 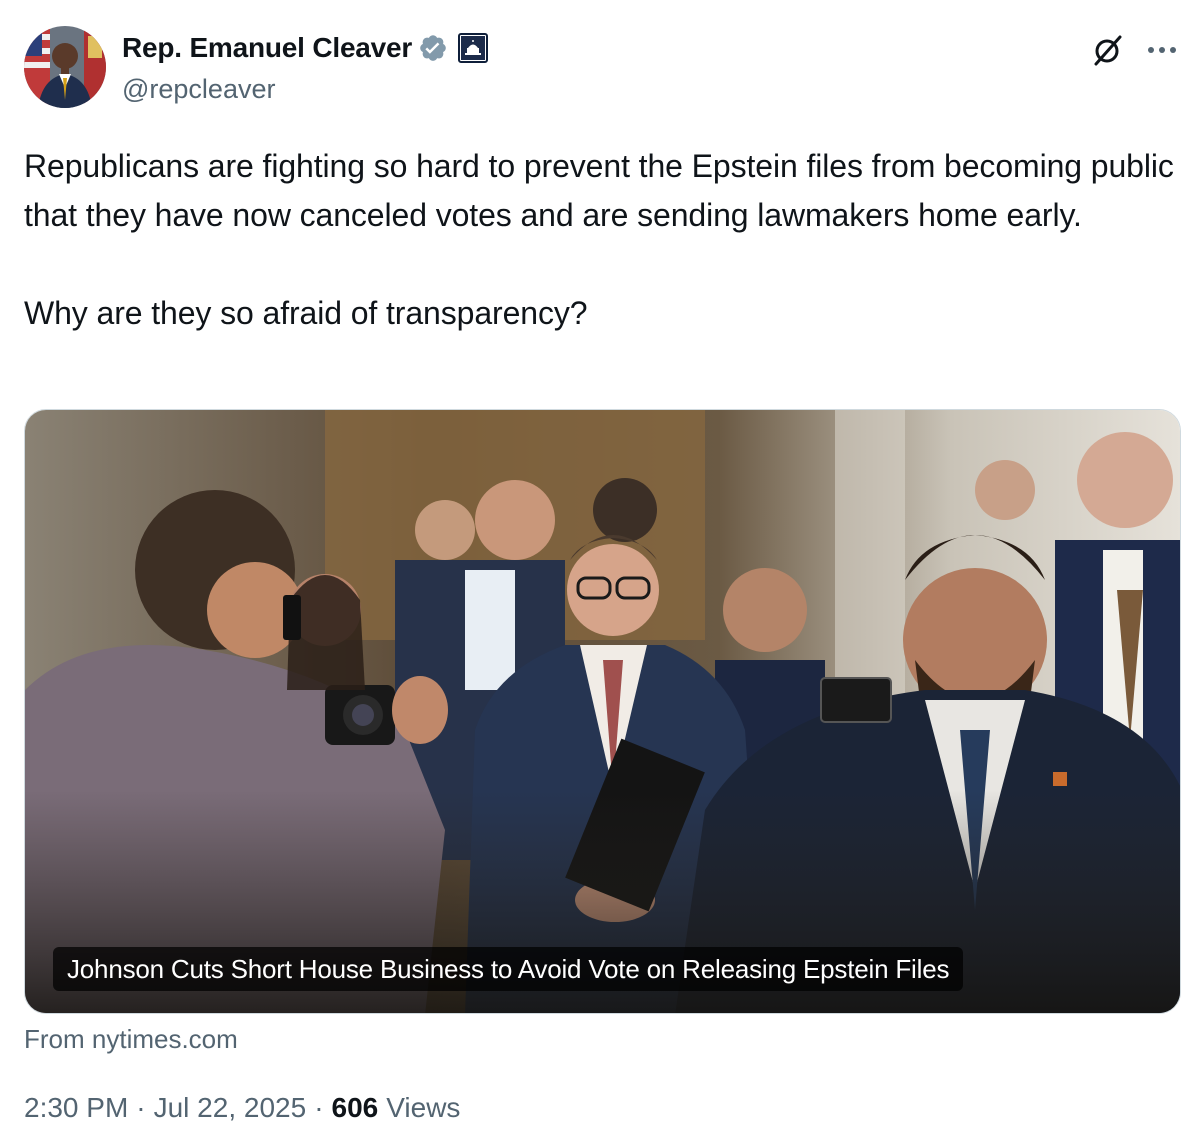 What do you see at coordinates (76, 1108) in the screenshot?
I see `tweet-time: 2:30 PM` at bounding box center [76, 1108].